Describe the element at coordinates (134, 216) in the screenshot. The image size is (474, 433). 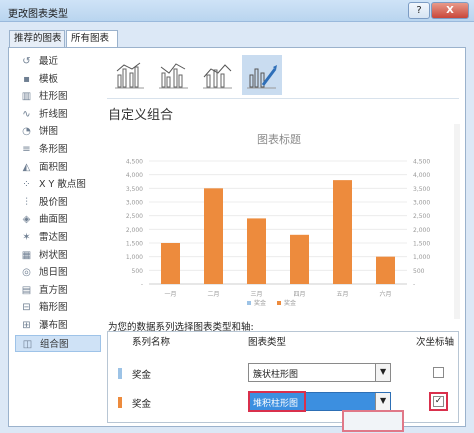
I see `y-tick-label: 2,500` at that location.